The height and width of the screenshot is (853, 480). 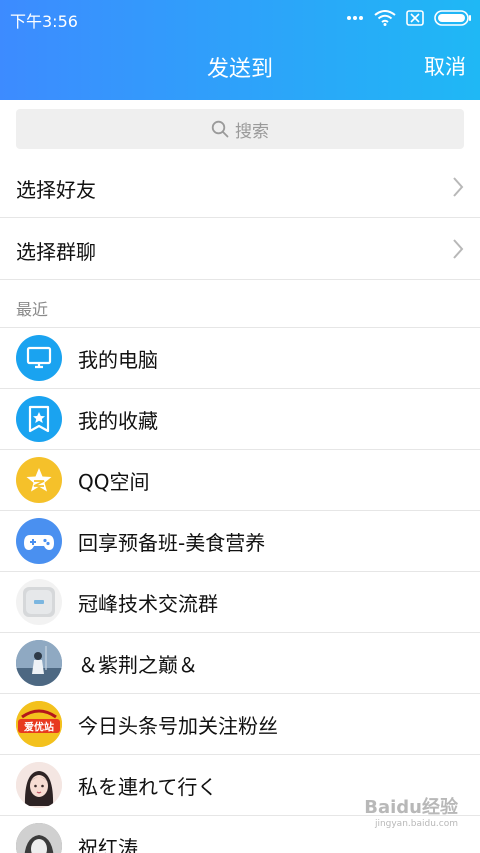 What do you see at coordinates (452, 18) in the screenshot?
I see `battery-icon` at bounding box center [452, 18].